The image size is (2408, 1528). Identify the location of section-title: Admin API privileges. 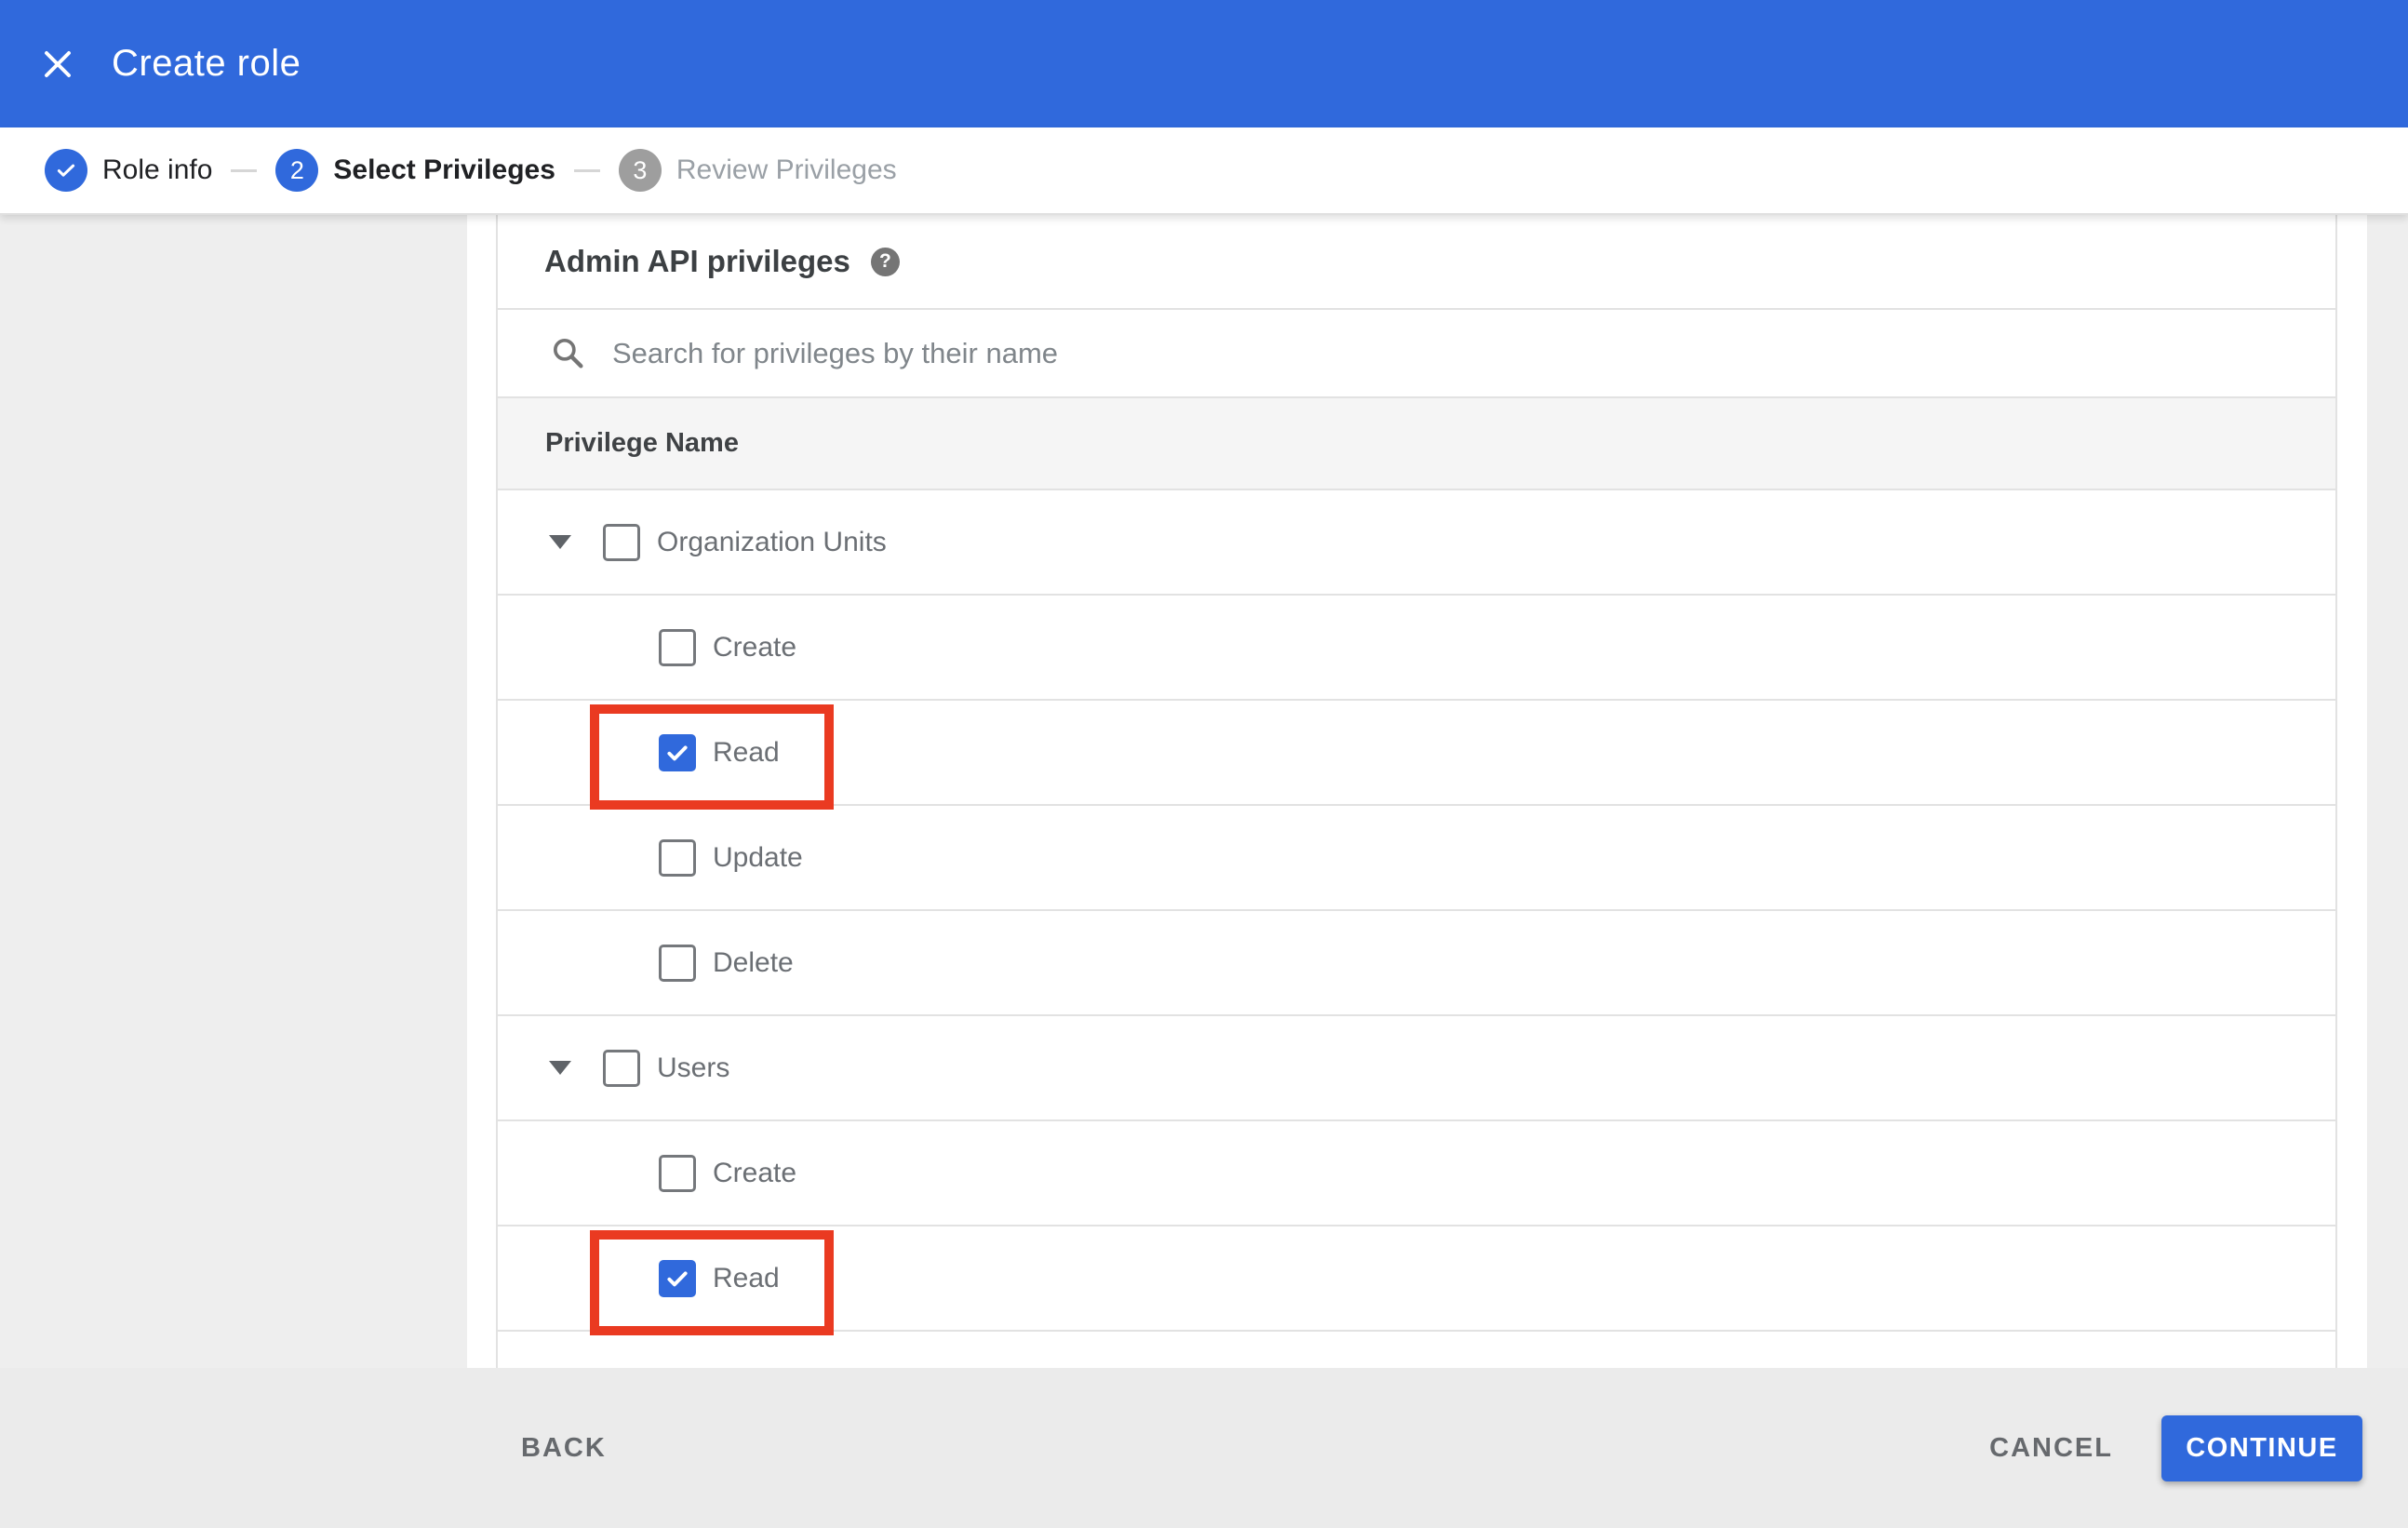
(697, 261).